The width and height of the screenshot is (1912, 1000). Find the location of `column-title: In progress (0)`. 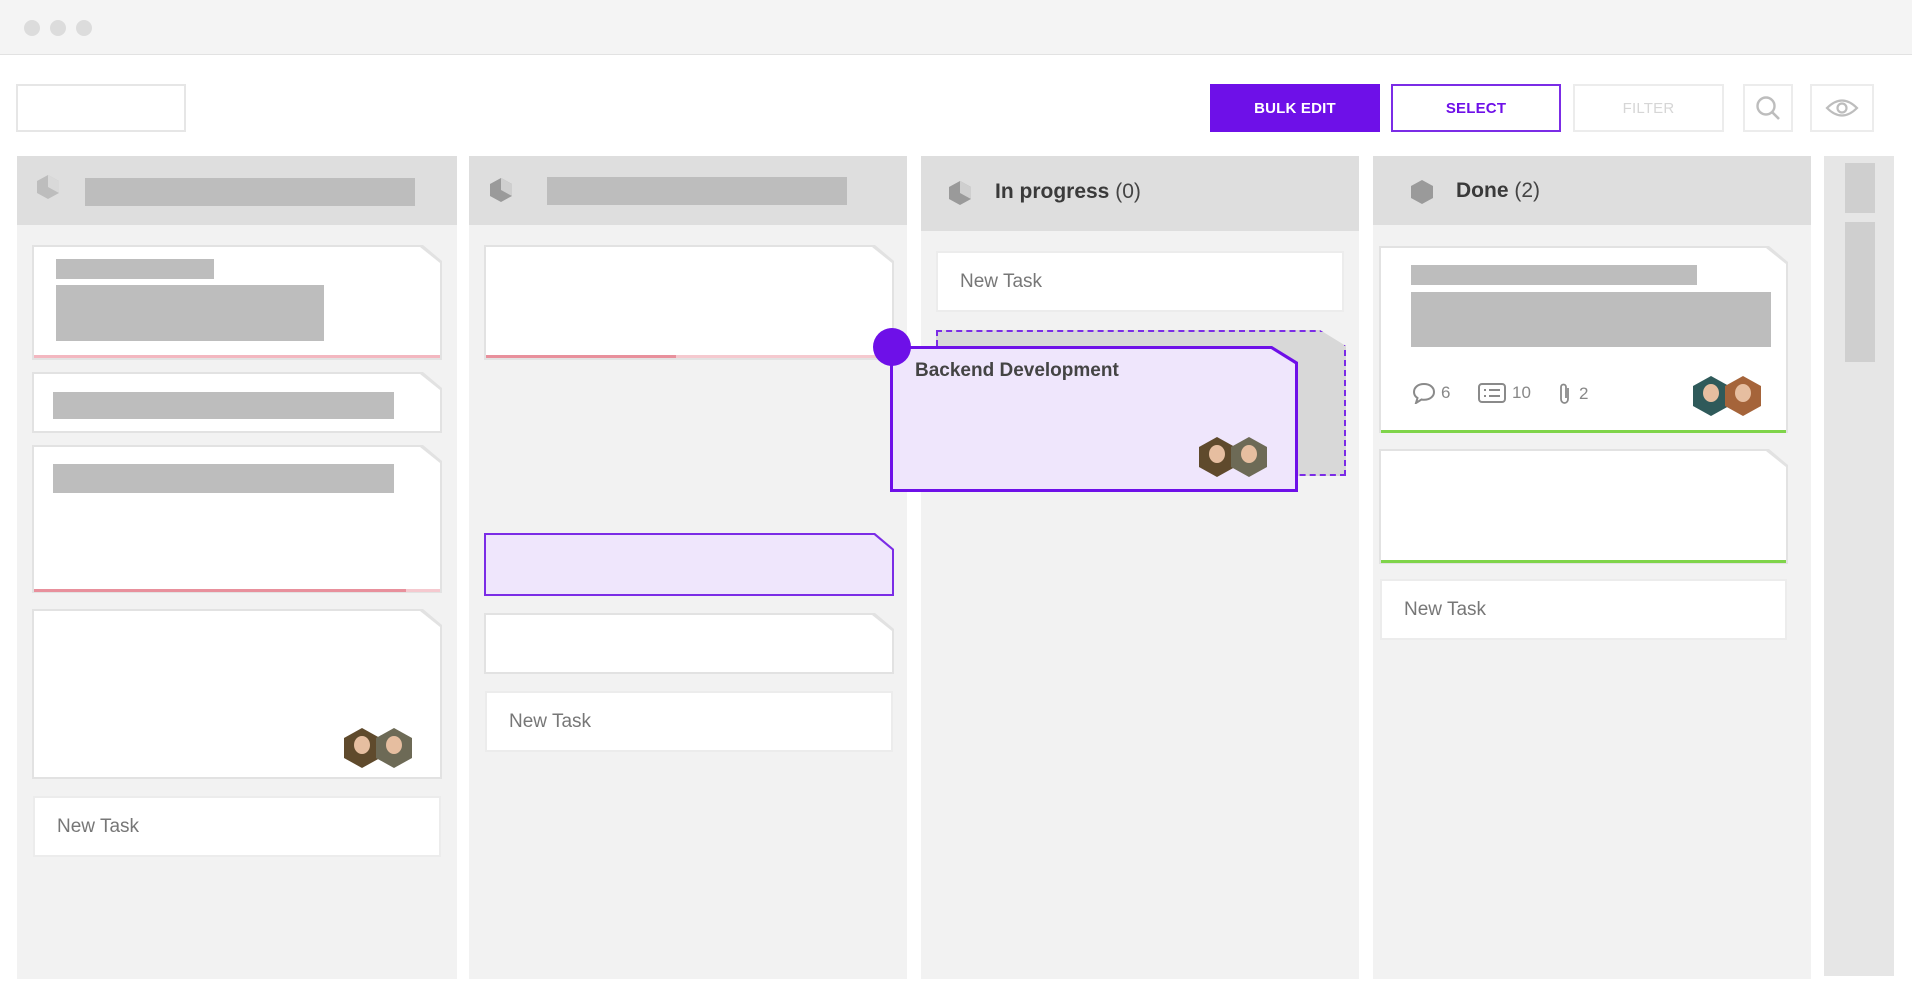

column-title: In progress (0) is located at coordinates (1068, 192).